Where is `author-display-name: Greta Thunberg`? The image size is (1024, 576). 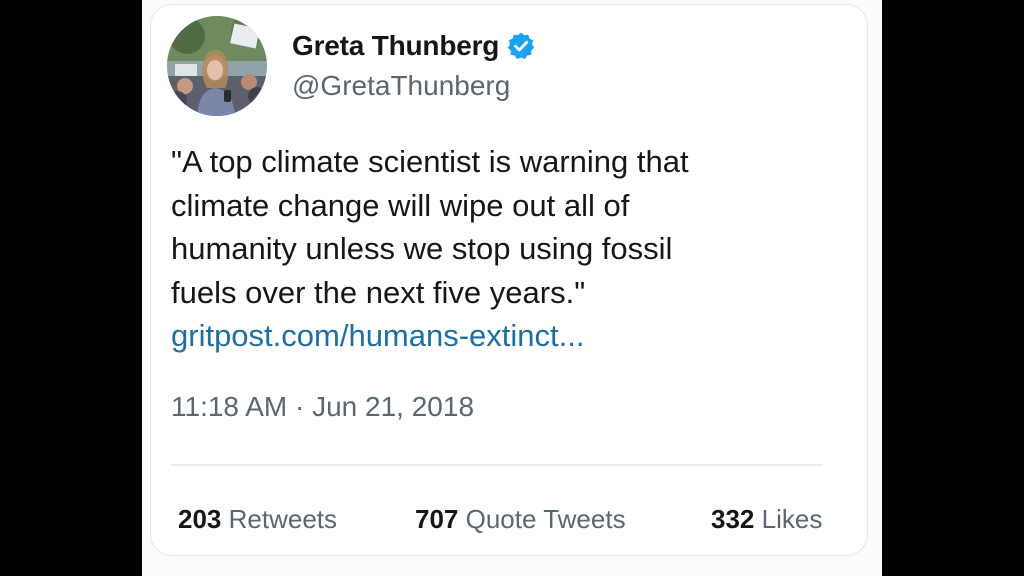
author-display-name: Greta Thunberg is located at coordinates (395, 46).